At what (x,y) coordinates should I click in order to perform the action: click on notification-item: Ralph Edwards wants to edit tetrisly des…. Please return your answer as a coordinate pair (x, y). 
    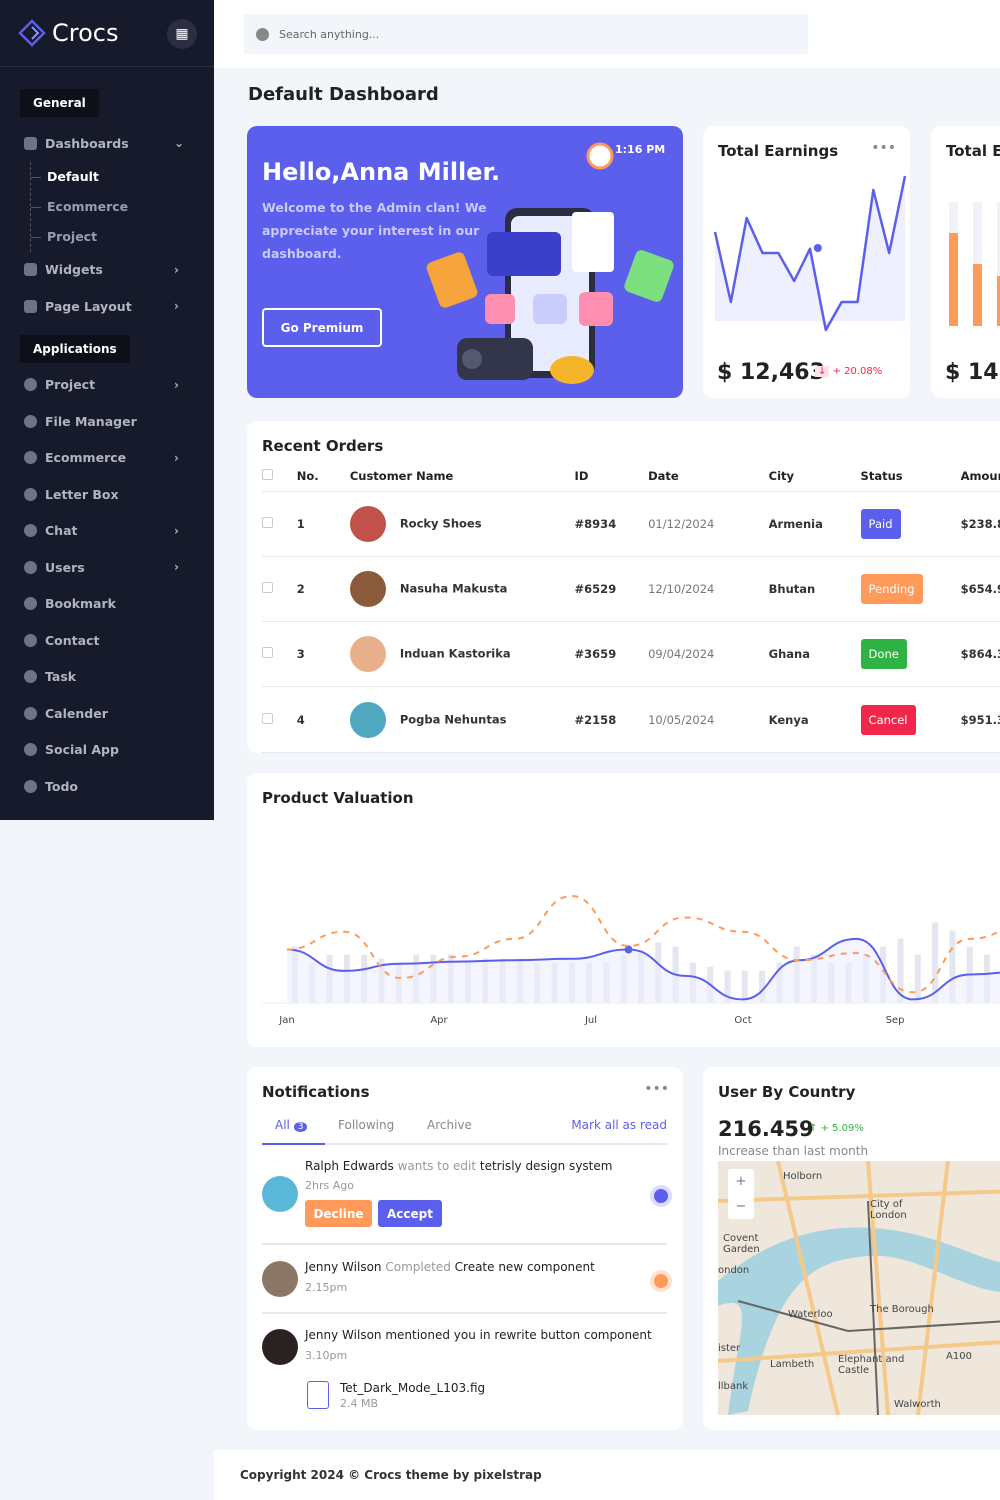
    Looking at the image, I should click on (465, 1202).